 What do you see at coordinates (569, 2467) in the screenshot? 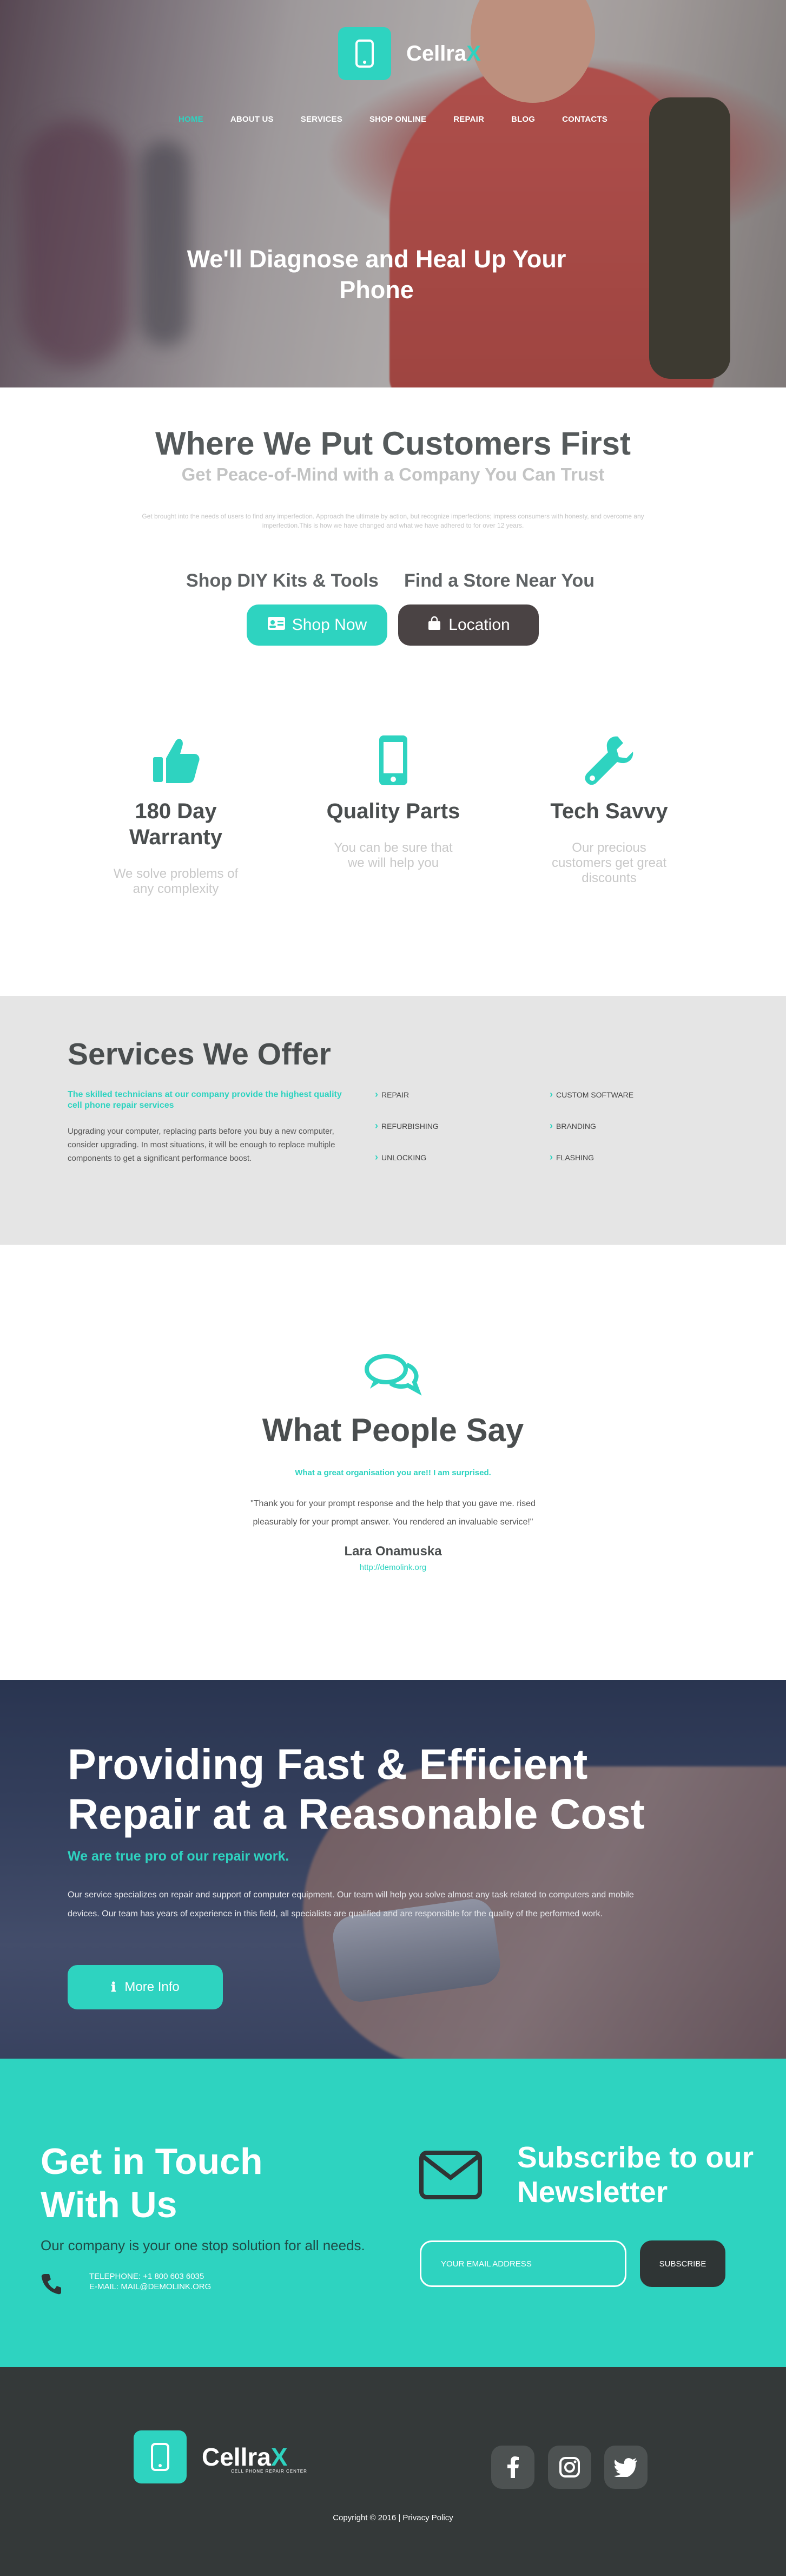
I see `instagram-icon` at bounding box center [569, 2467].